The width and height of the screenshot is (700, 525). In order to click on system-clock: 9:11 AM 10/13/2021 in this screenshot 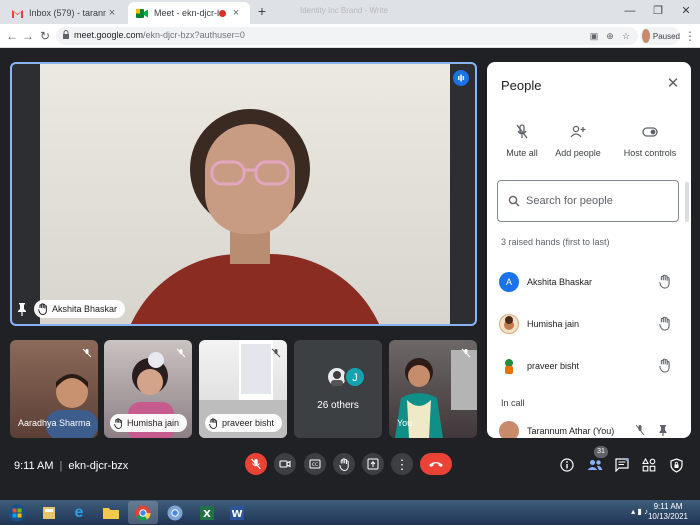, I will do `click(668, 512)`.